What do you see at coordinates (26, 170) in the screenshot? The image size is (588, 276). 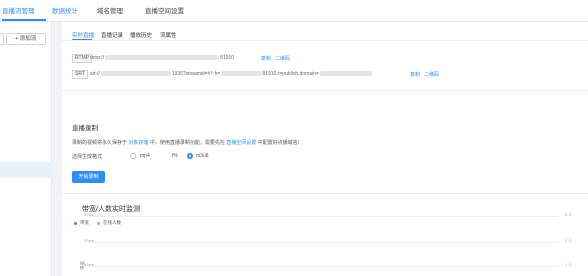 I see `selected-stream-item` at bounding box center [26, 170].